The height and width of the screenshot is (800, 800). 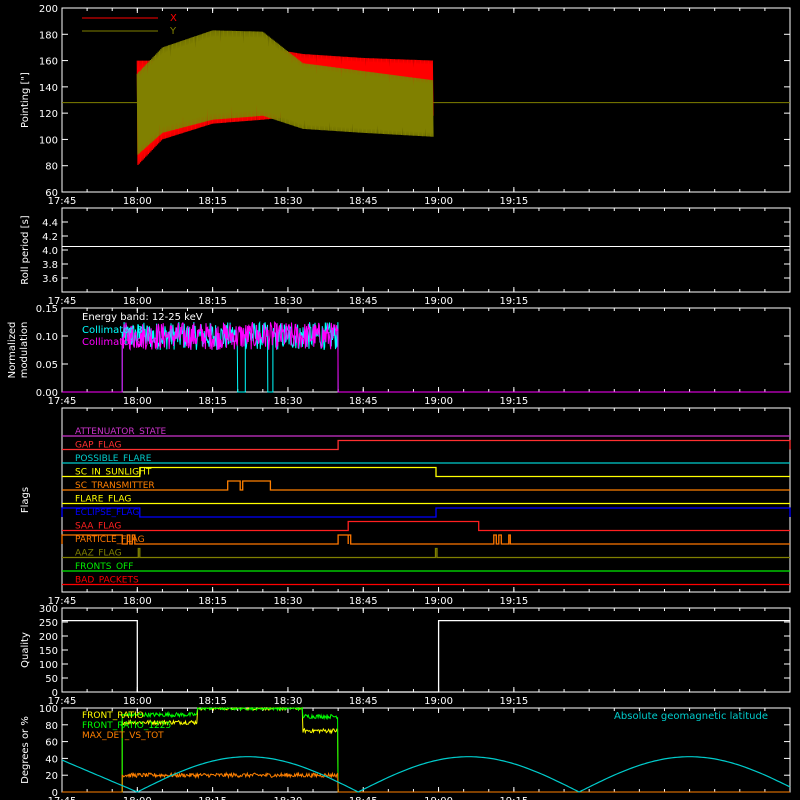 I want to click on flag-line-aaz-flag, so click(x=426, y=553).